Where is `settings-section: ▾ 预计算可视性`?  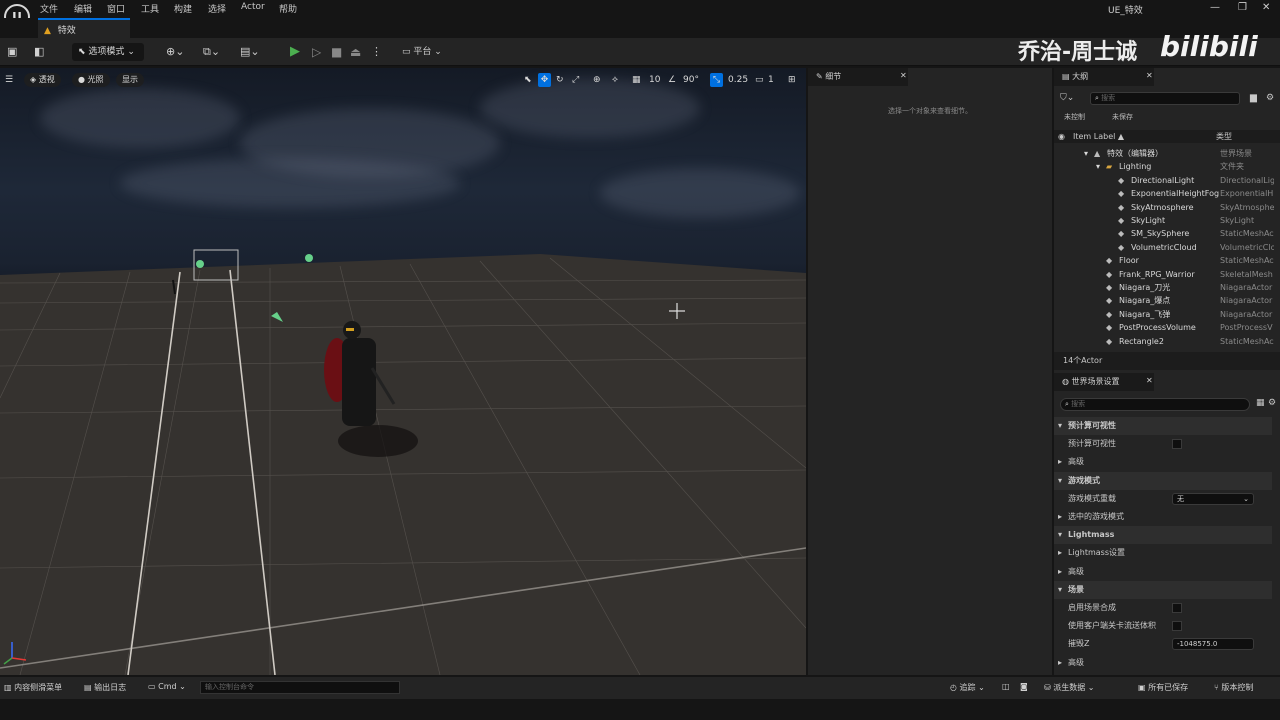 settings-section: ▾ 预计算可视性 is located at coordinates (1163, 426).